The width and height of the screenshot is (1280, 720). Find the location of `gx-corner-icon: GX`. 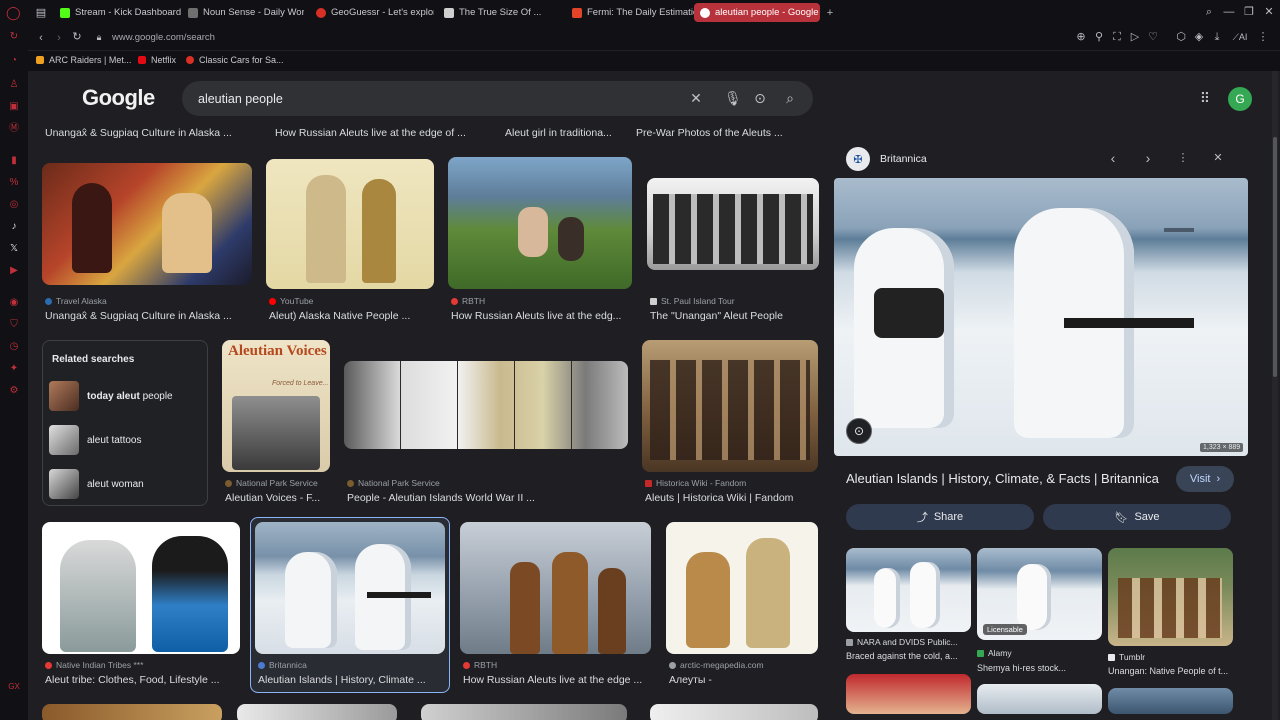

gx-corner-icon: GX is located at coordinates (14, 687).